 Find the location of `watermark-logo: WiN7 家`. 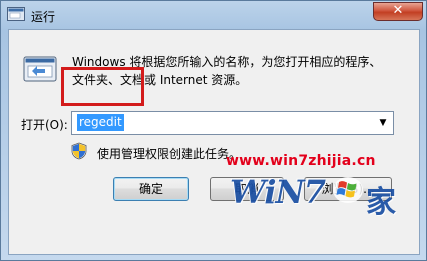

watermark-logo: WiN7 家 is located at coordinates (321, 196).